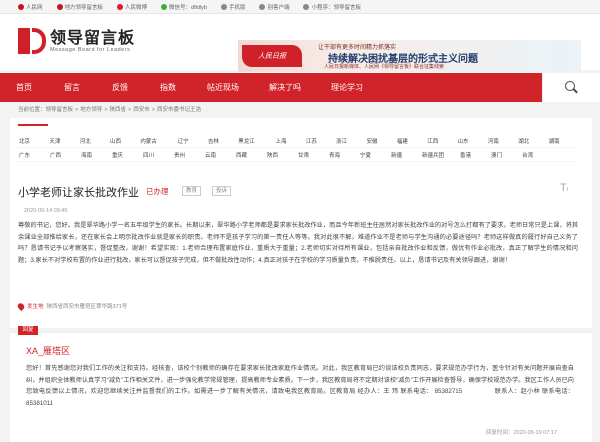  Describe the element at coordinates (285, 87) in the screenshot. I see `nav-item: 解决了吗` at that location.